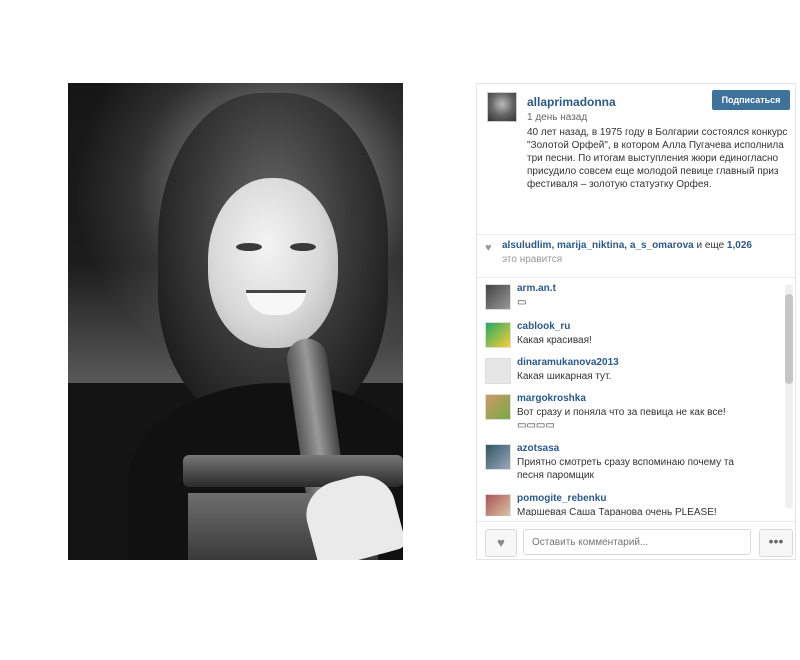  What do you see at coordinates (273, 263) in the screenshot?
I see `photo-face` at bounding box center [273, 263].